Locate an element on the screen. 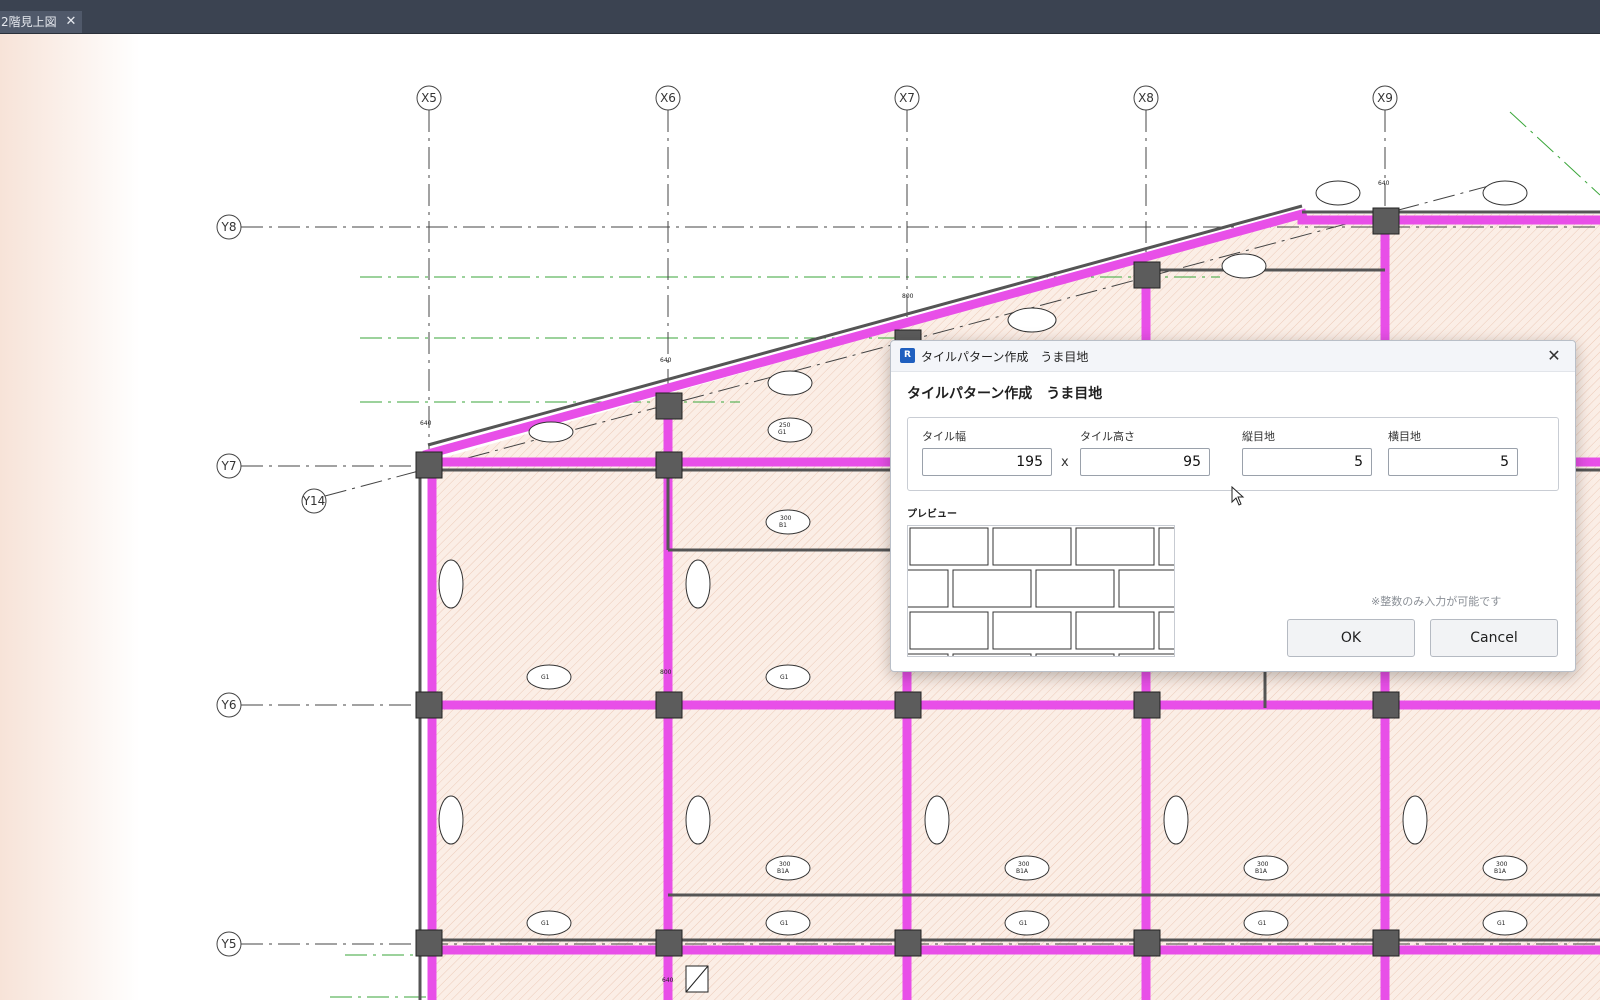 The height and width of the screenshot is (1000, 1600). tab-bar is located at coordinates (800, 22).